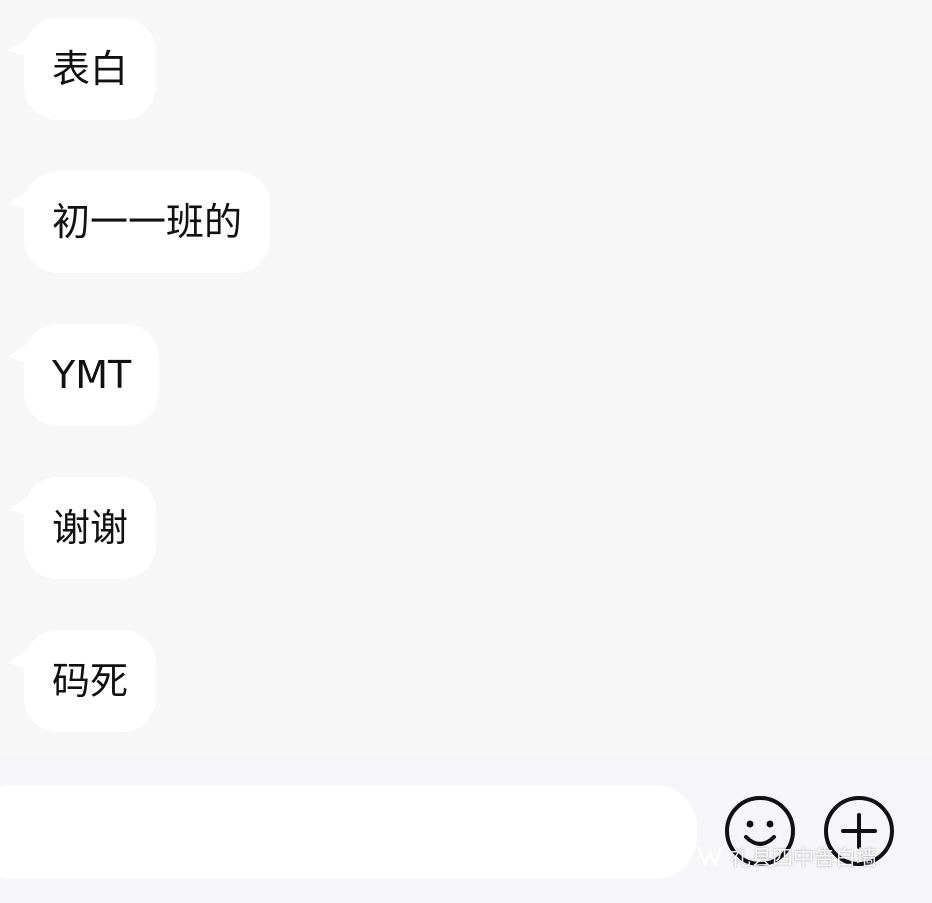  I want to click on message-text: 初一一班的, so click(147, 222).